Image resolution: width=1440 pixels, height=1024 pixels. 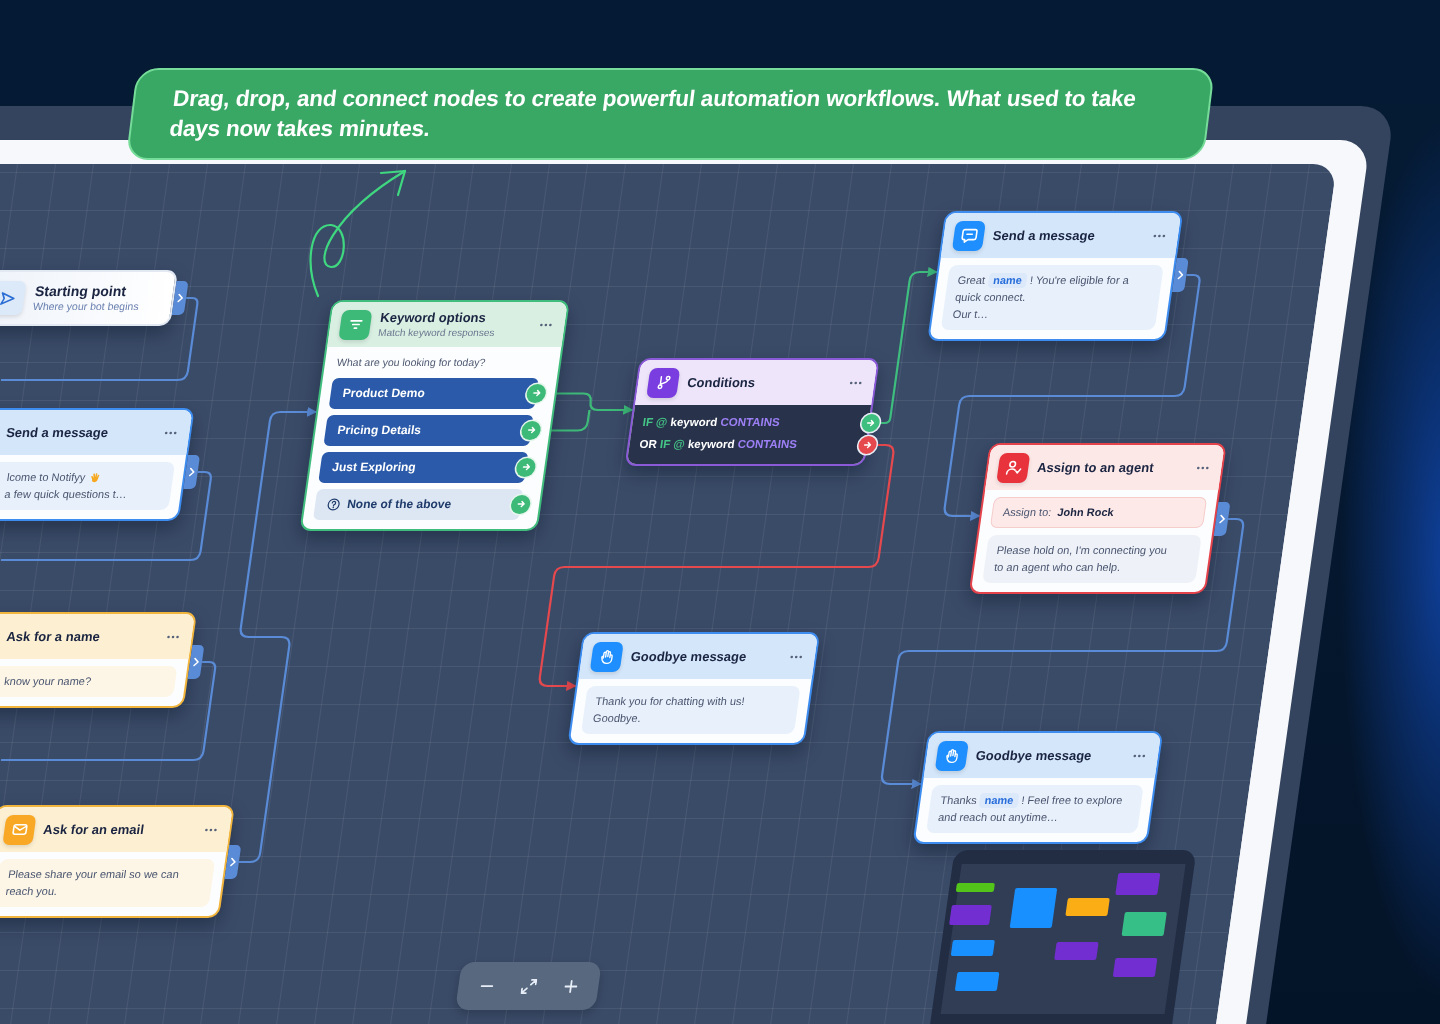 I want to click on node-title: Starting point, so click(x=81, y=291).